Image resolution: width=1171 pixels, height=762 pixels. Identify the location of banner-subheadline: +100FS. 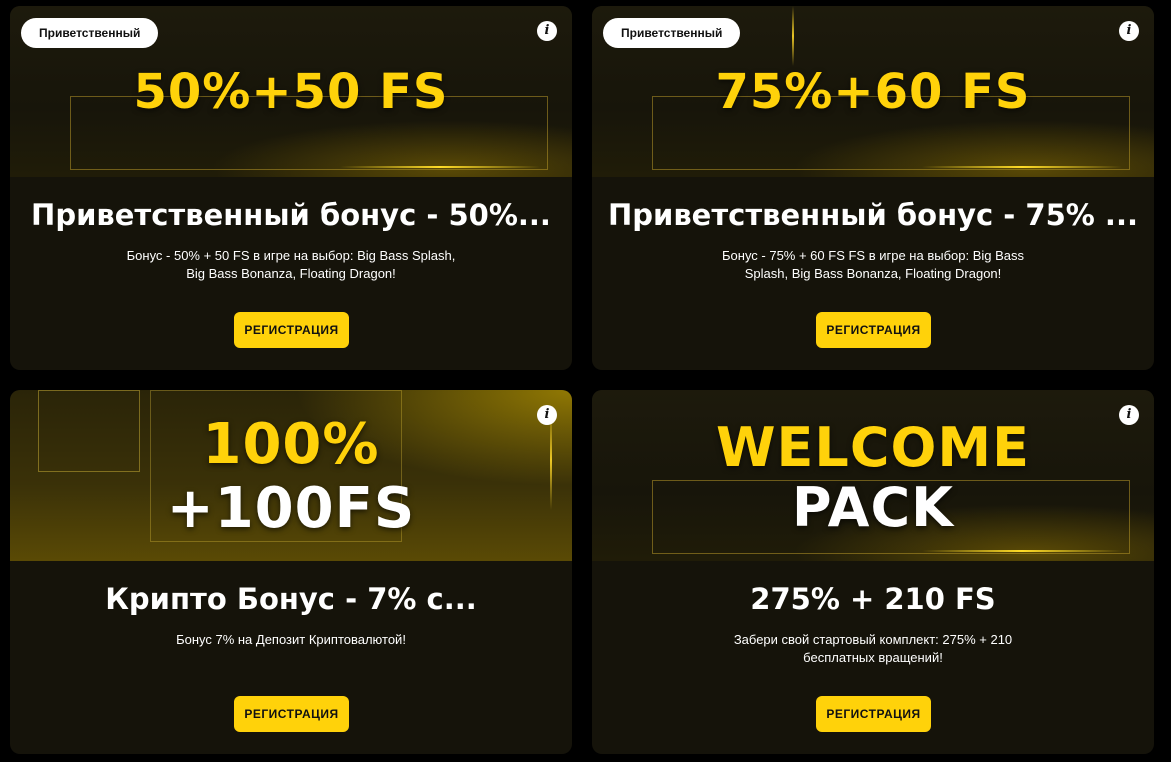
(291, 508).